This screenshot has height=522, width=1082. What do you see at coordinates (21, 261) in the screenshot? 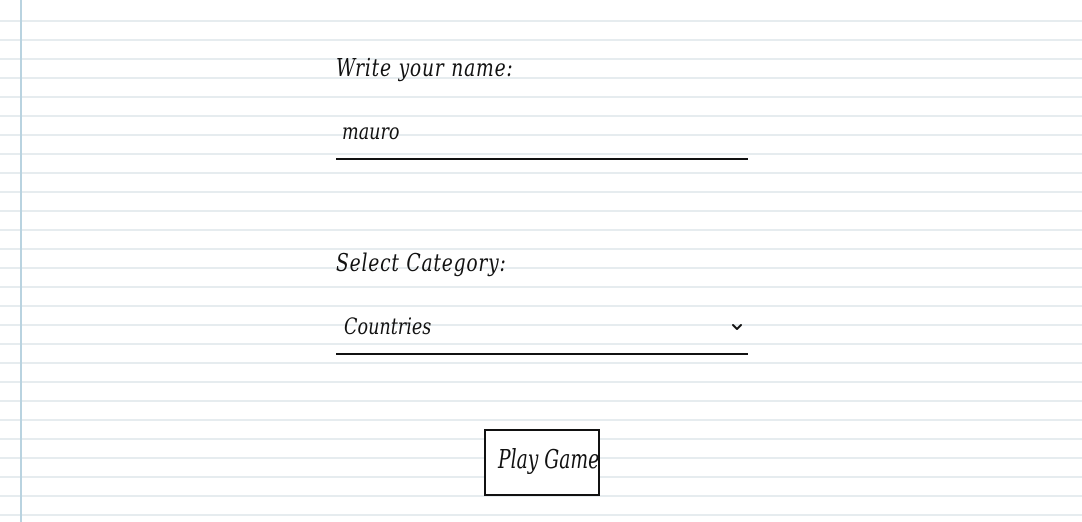
I see `notebook-margin-line` at bounding box center [21, 261].